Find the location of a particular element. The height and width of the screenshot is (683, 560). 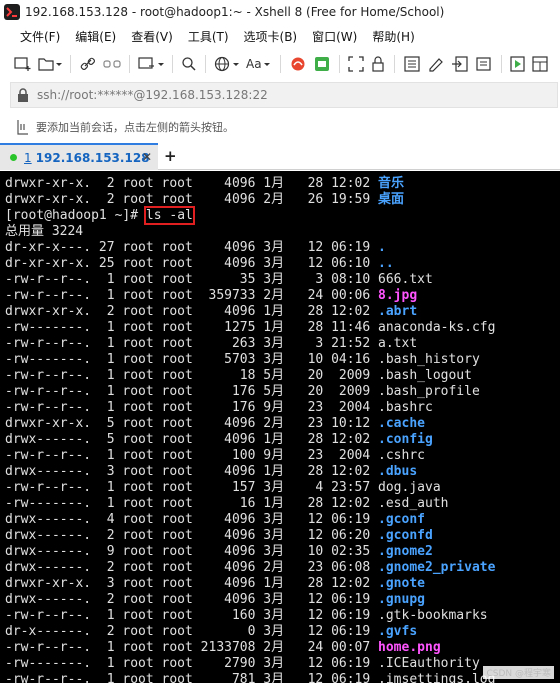

file-name: .dbus is located at coordinates (398, 471).